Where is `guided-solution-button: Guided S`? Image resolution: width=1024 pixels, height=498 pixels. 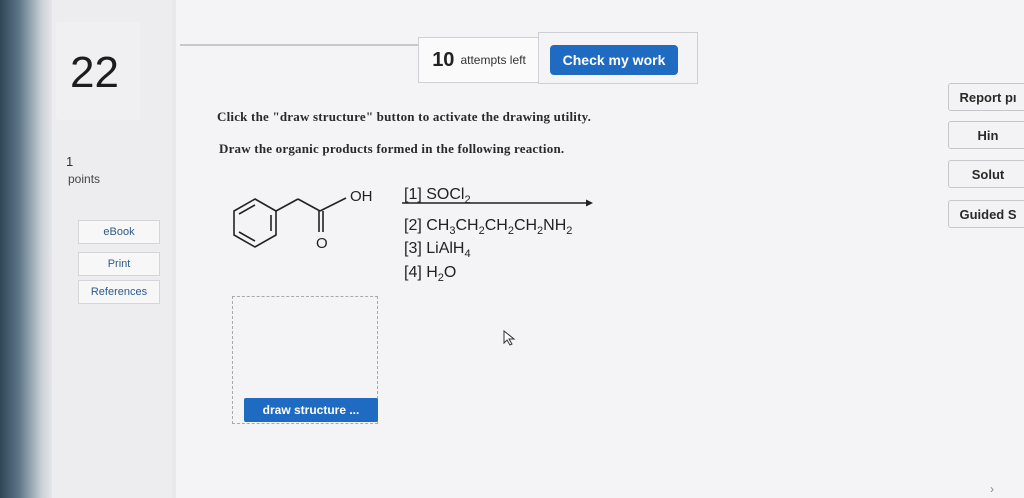 guided-solution-button: Guided S is located at coordinates (986, 214).